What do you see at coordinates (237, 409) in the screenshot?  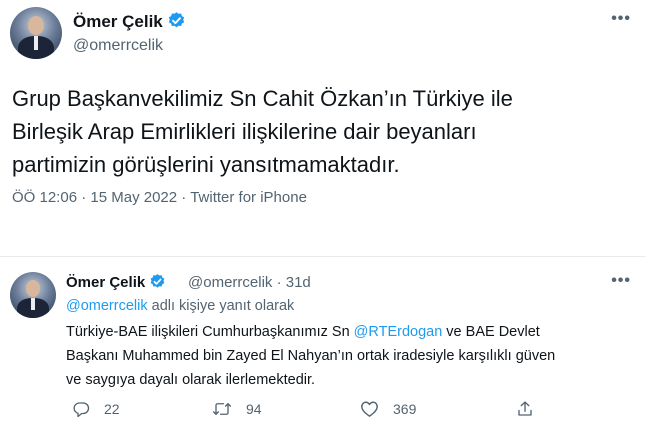 I see `retweet-button: 94` at bounding box center [237, 409].